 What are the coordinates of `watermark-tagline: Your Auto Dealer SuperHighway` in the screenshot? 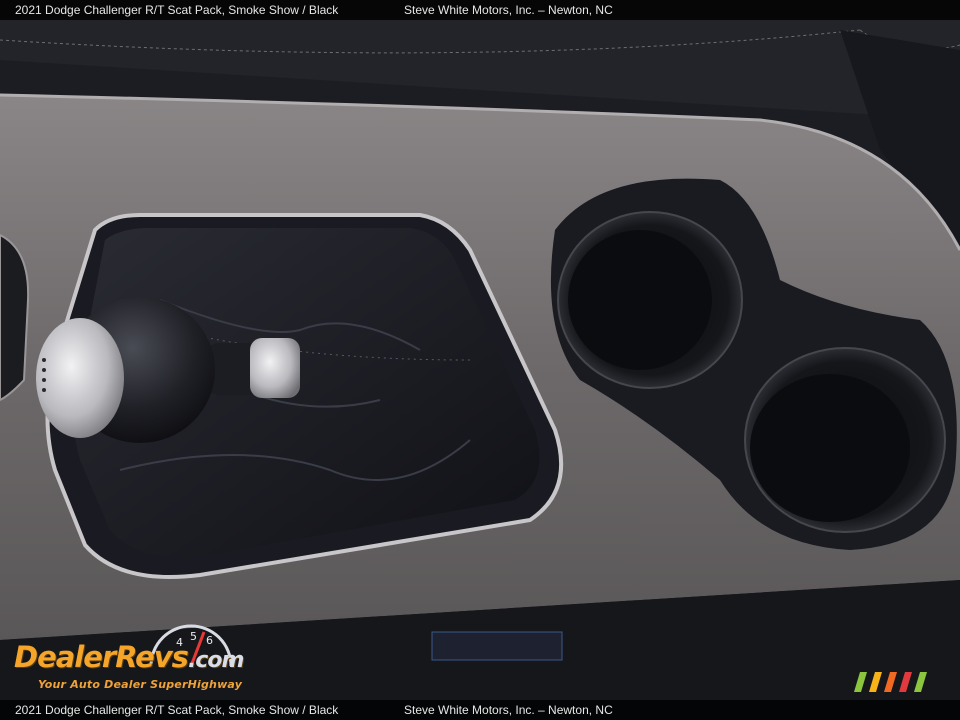 It's located at (140, 684).